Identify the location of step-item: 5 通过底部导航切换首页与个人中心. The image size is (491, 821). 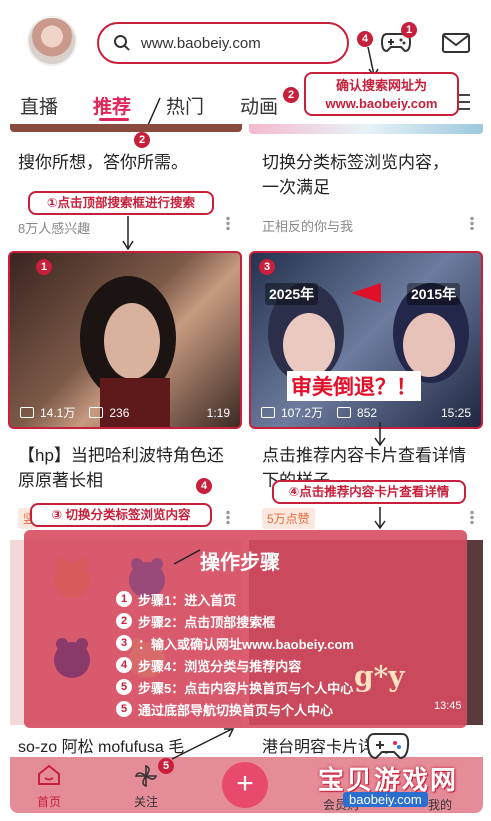
(235, 709).